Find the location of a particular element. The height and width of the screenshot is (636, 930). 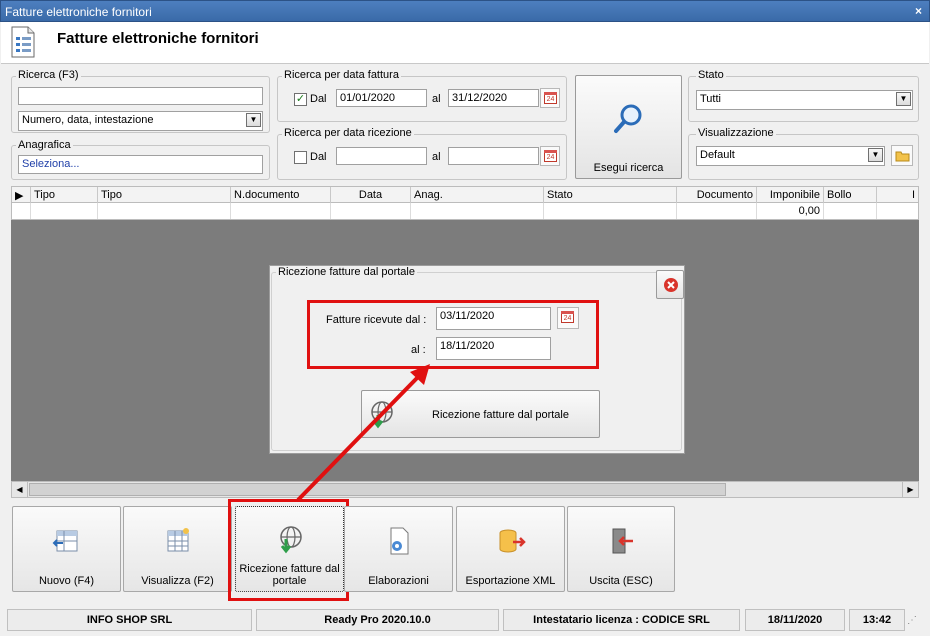

col-anag: Anag. is located at coordinates (477, 195).